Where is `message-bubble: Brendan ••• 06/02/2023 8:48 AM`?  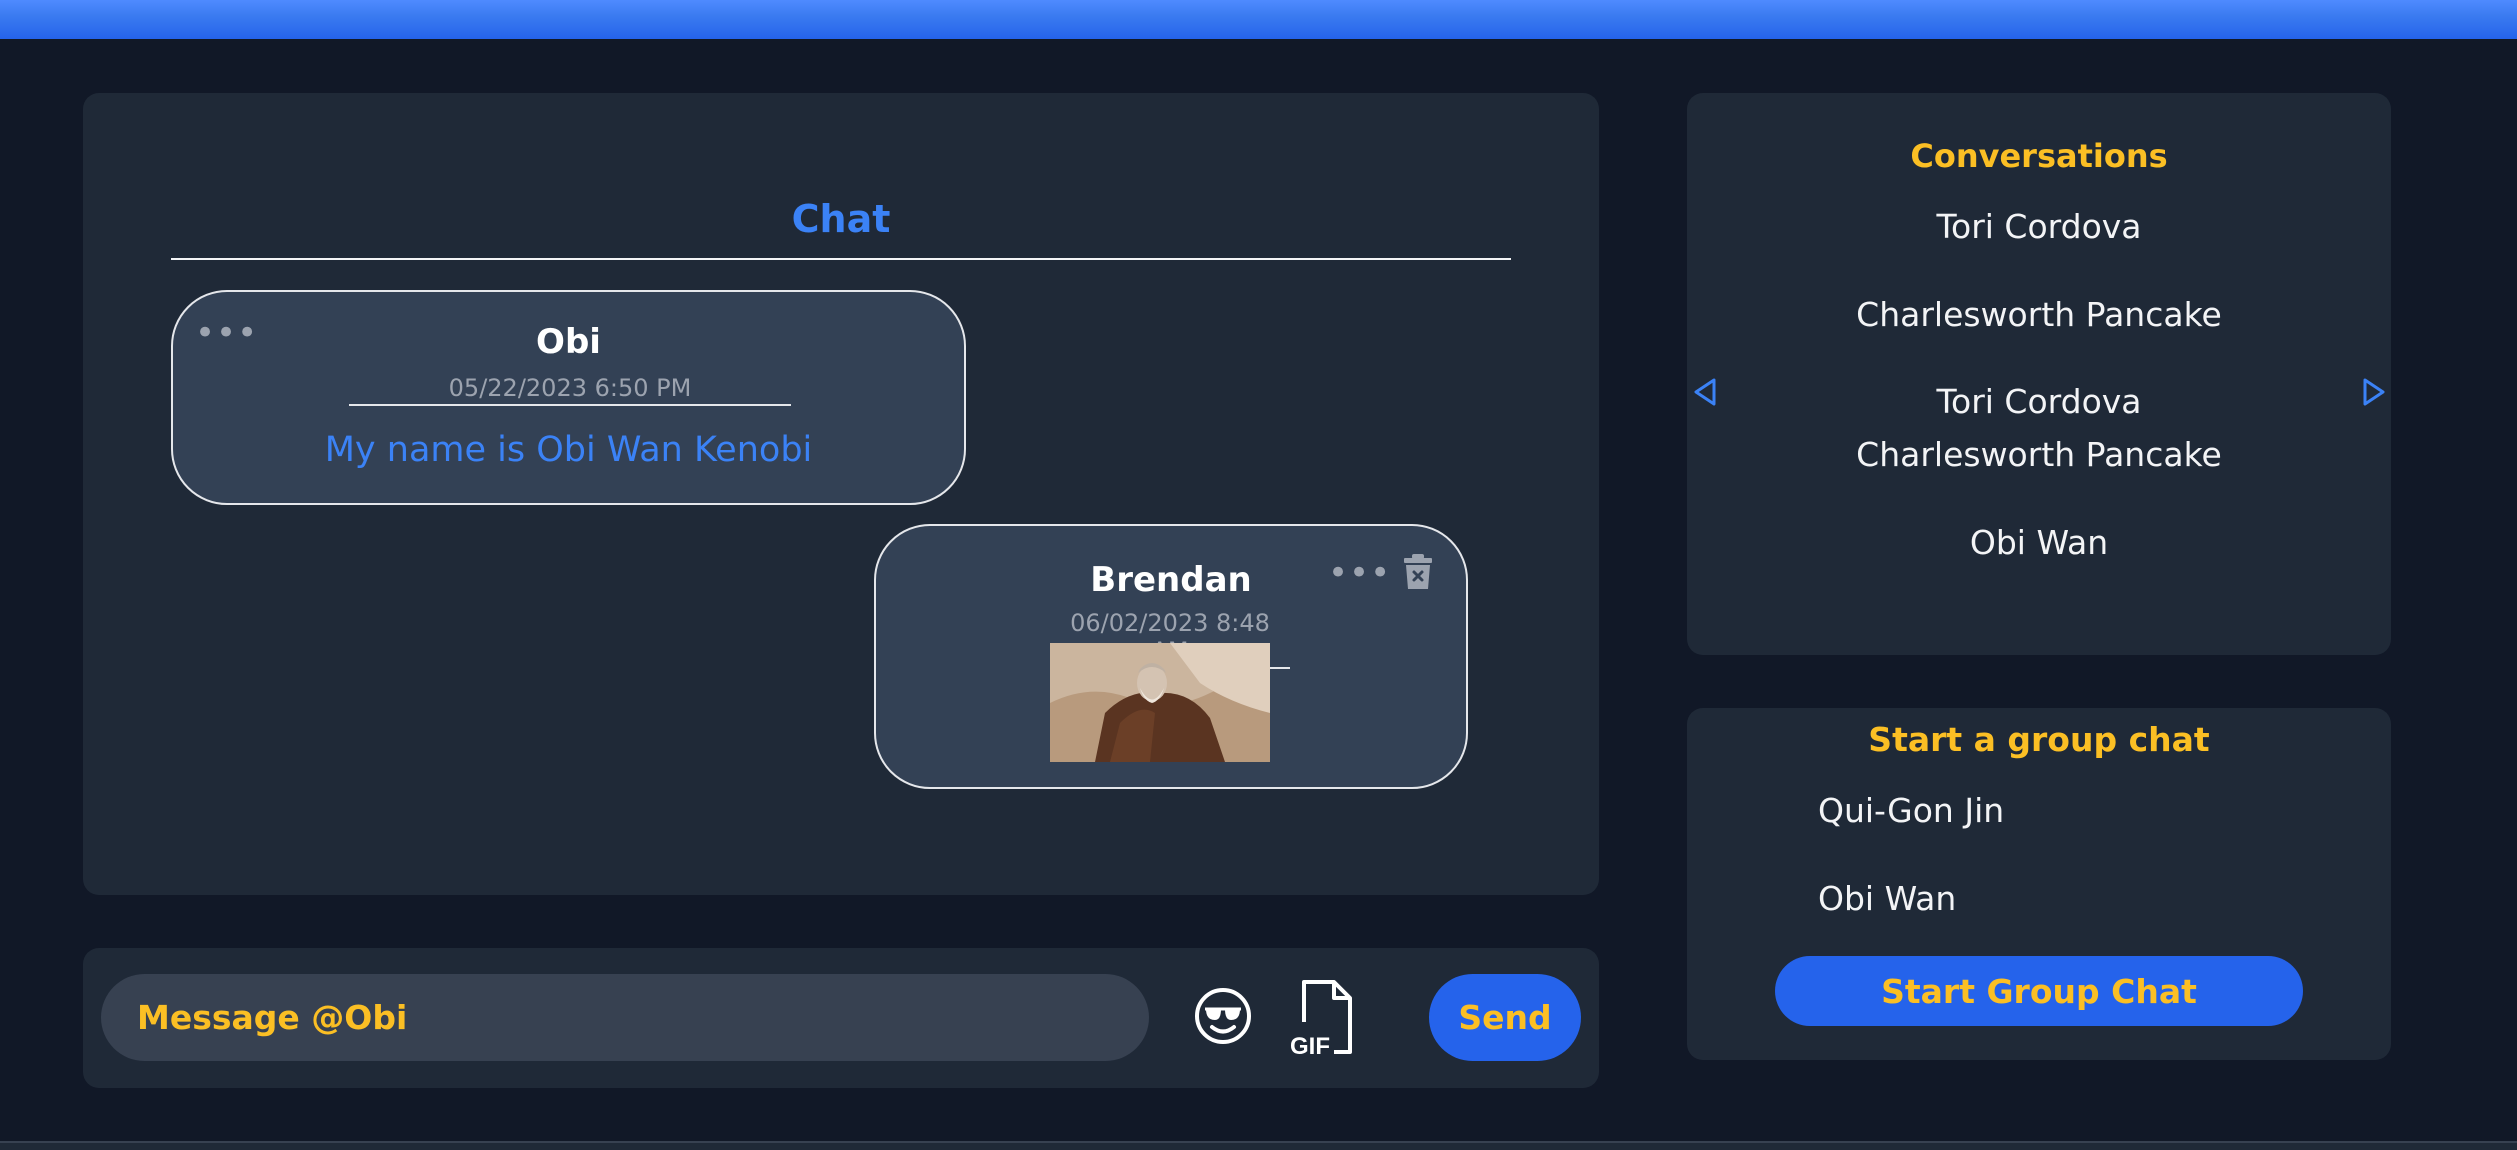
message-bubble: Brendan ••• 06/02/2023 8:48 AM is located at coordinates (1171, 656).